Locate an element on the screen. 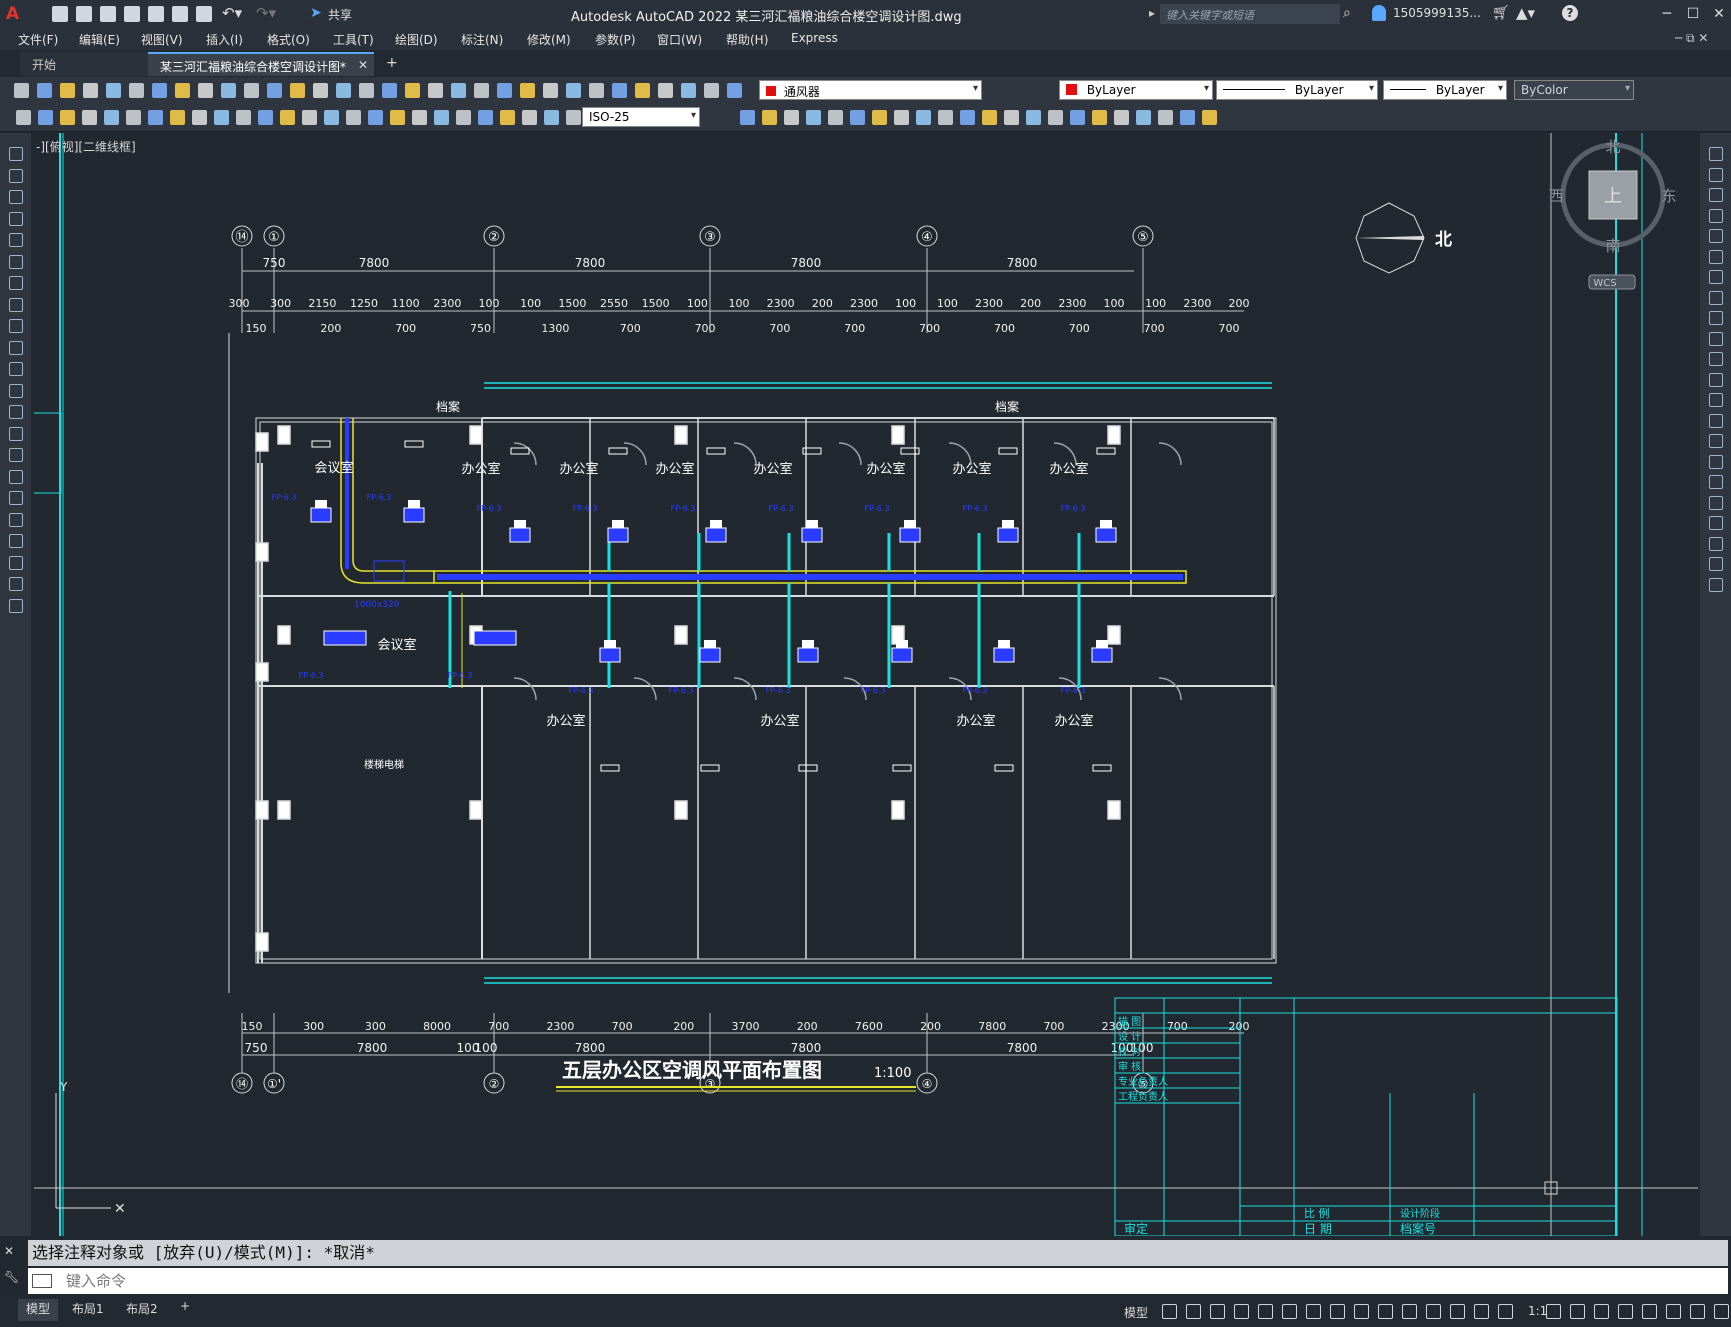 The width and height of the screenshot is (1731, 1327). maximize-icon: ☐ is located at coordinates (1693, 14).